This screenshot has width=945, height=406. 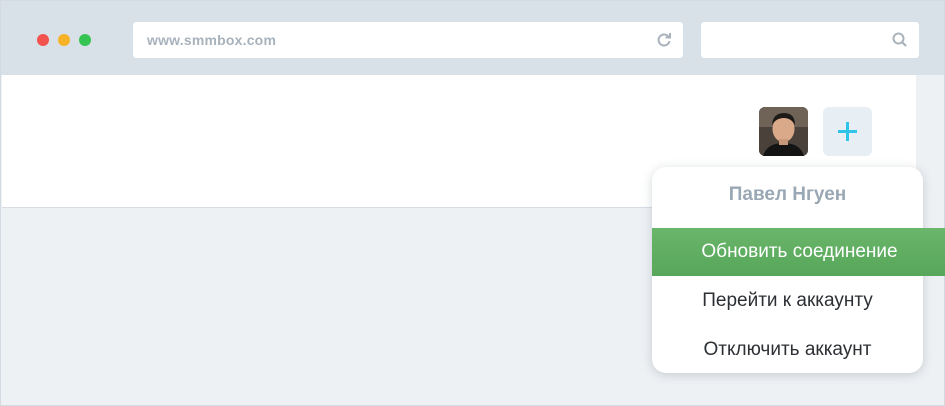 I want to click on search-icon, so click(x=900, y=40).